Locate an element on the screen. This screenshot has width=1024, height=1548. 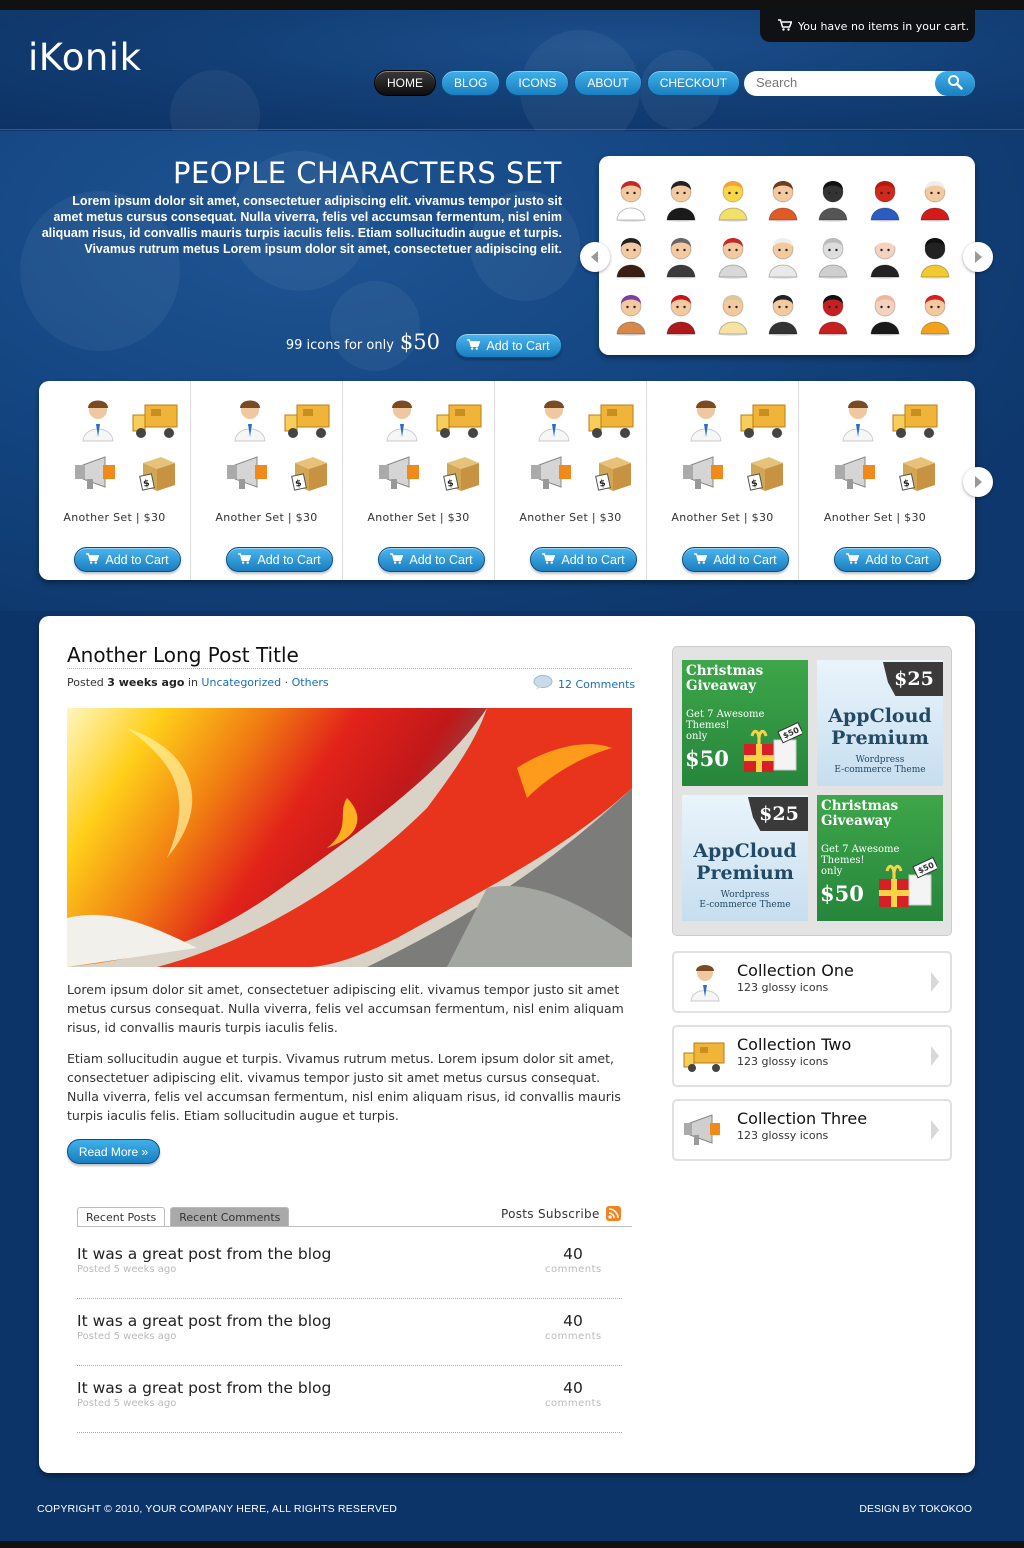
tab-recent-posts: Recent Posts is located at coordinates (121, 1217).